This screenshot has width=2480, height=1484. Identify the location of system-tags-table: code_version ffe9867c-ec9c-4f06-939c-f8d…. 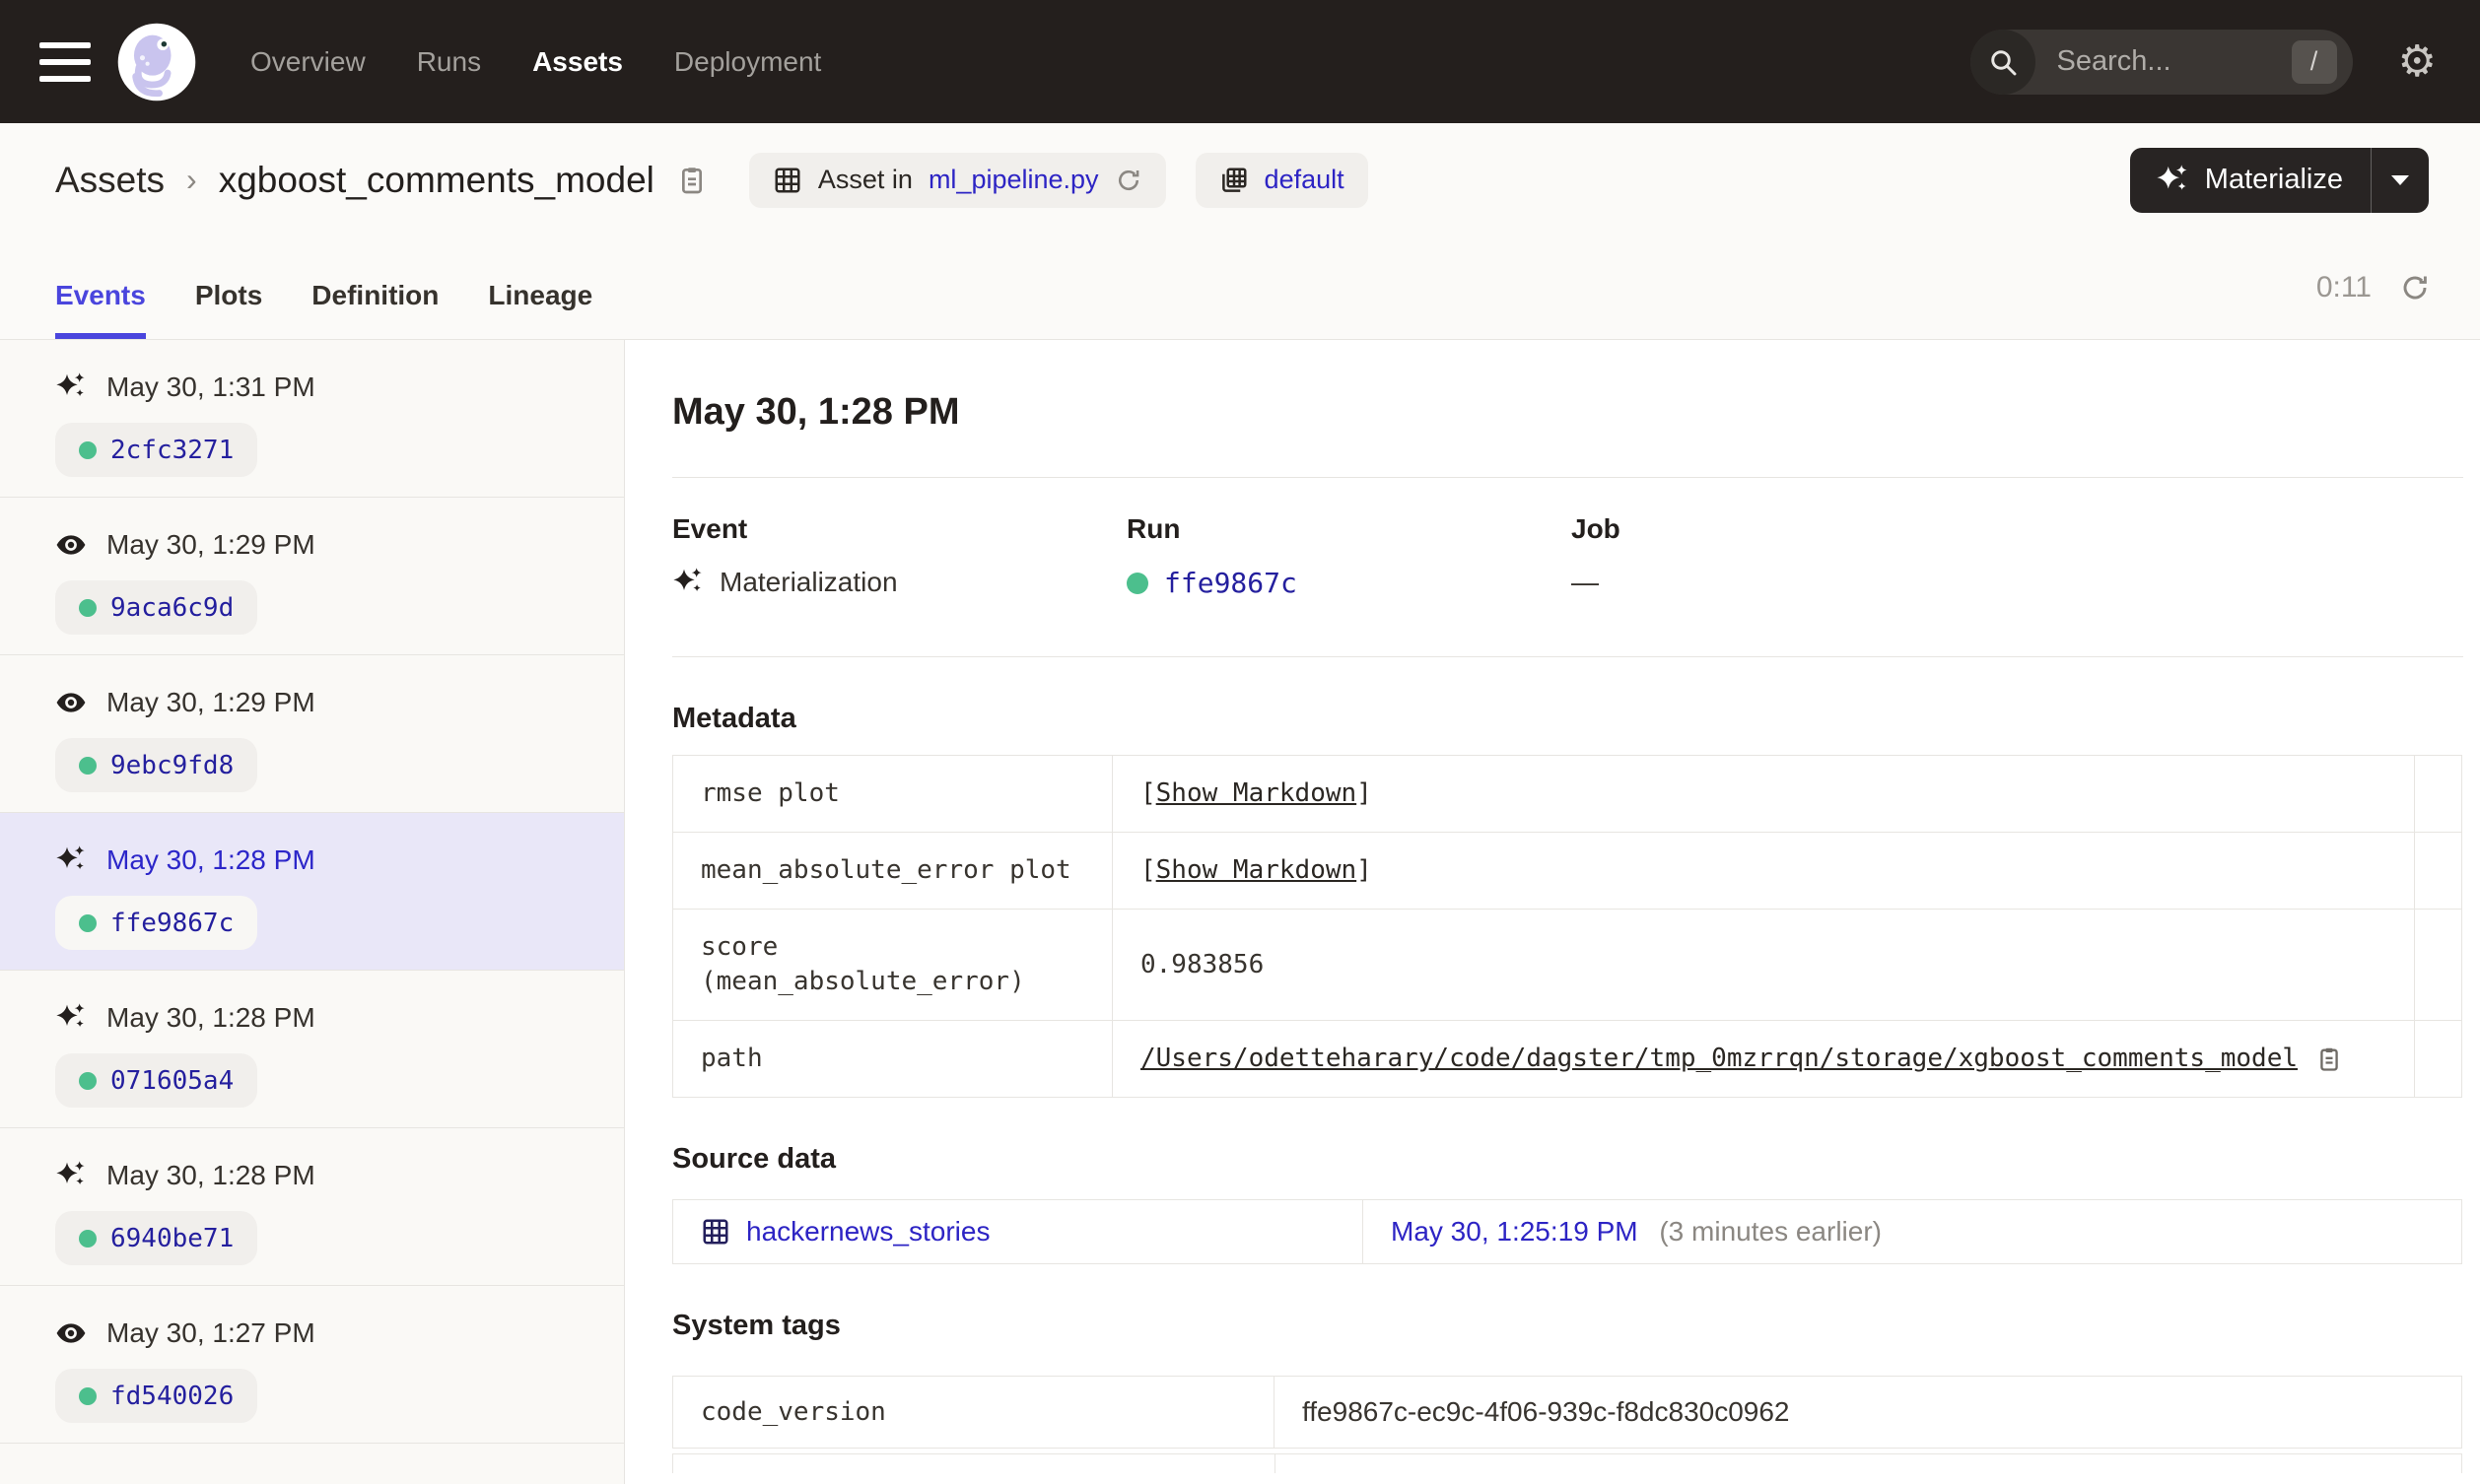
(1567, 1412).